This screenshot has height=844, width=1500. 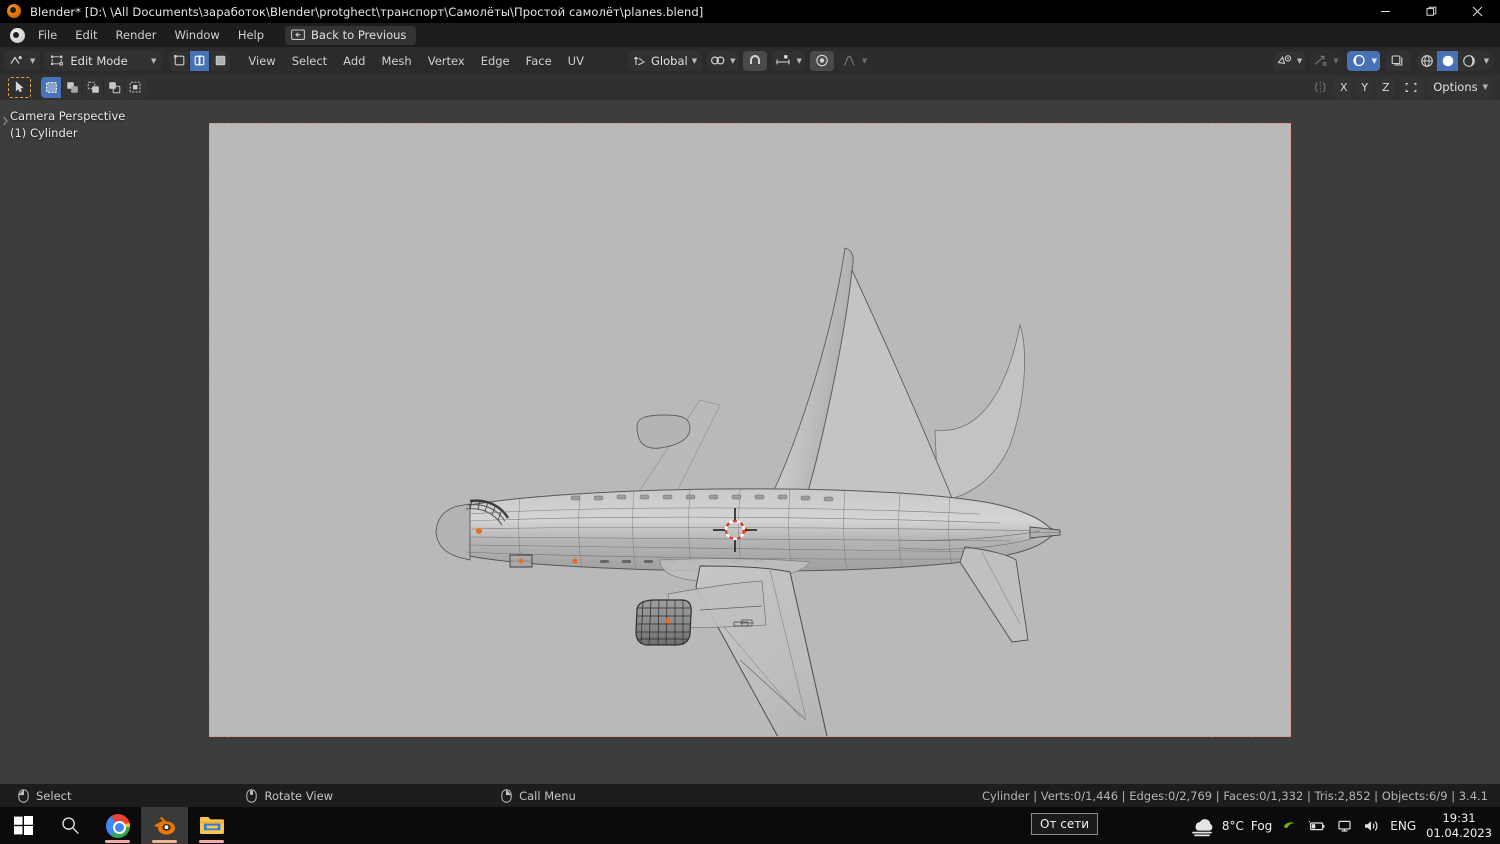 I want to click on search-icon, so click(x=70, y=825).